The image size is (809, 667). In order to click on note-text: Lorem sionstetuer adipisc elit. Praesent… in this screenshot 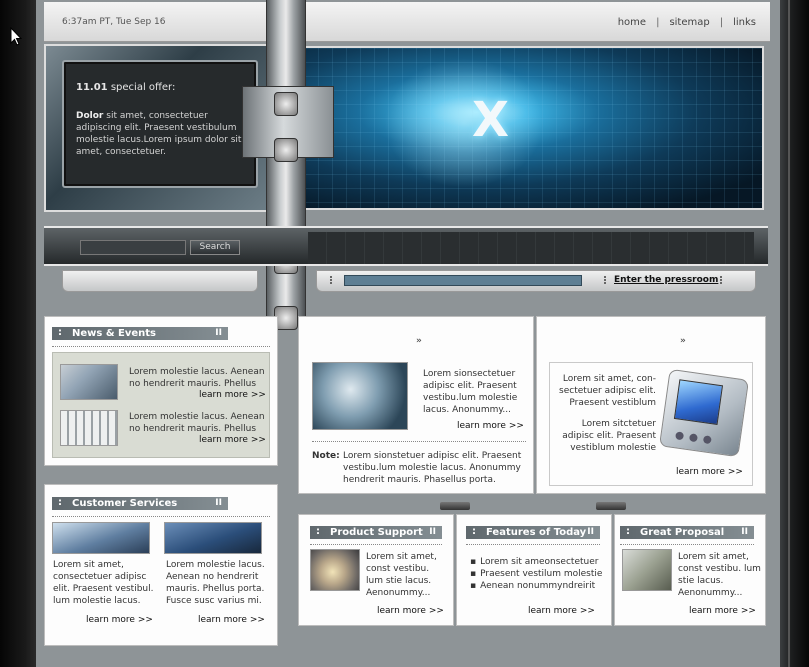, I will do `click(432, 468)`.